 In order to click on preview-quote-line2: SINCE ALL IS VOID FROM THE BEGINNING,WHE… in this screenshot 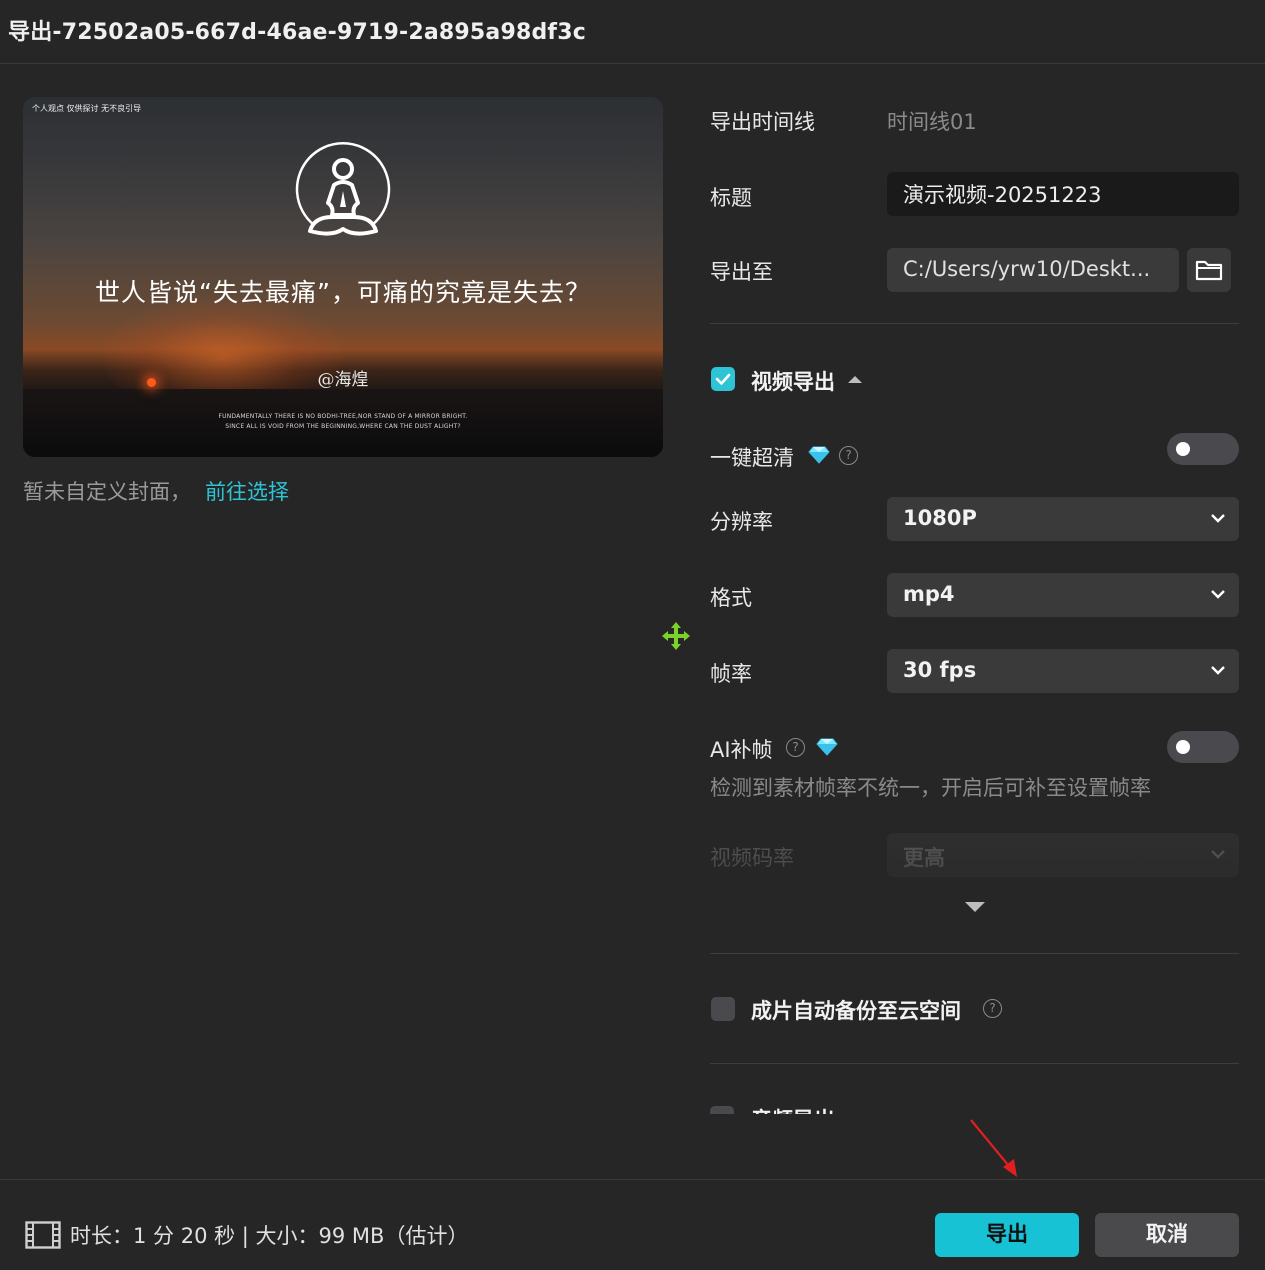, I will do `click(343, 426)`.